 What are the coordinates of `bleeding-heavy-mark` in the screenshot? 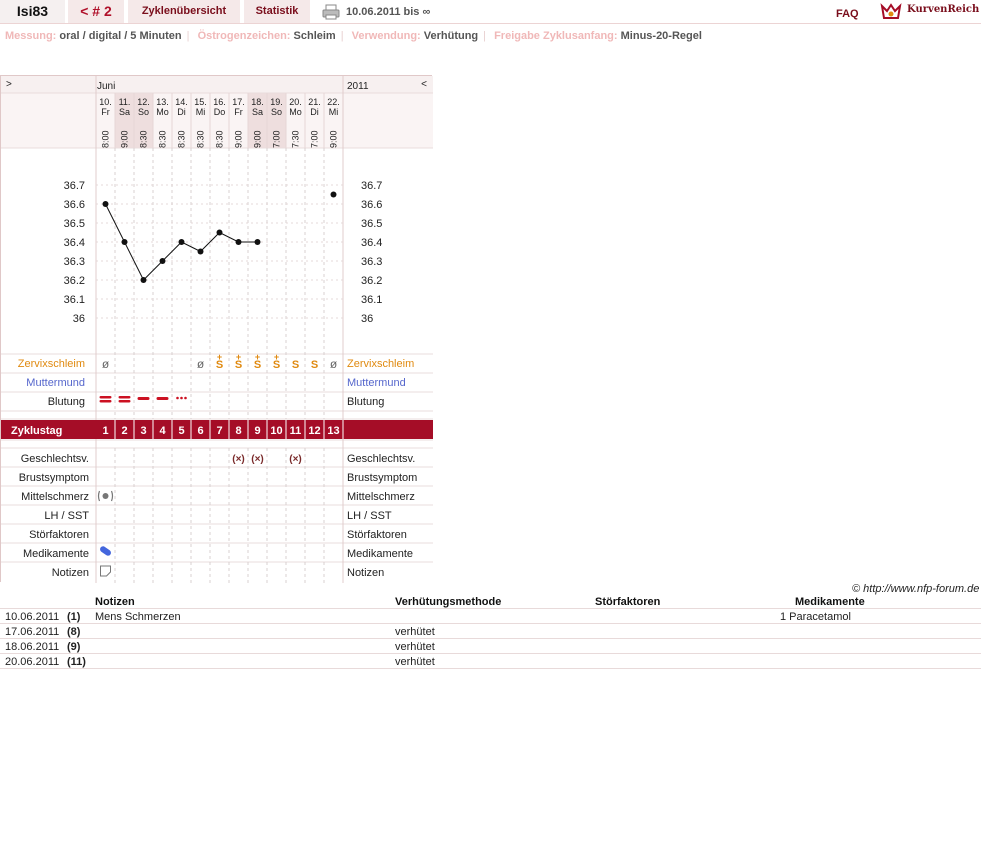 It's located at (124, 401).